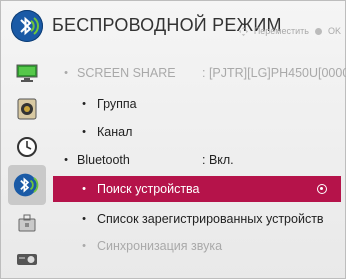 The width and height of the screenshot is (346, 279). I want to click on list-item-channel: • Канал, so click(197, 132).